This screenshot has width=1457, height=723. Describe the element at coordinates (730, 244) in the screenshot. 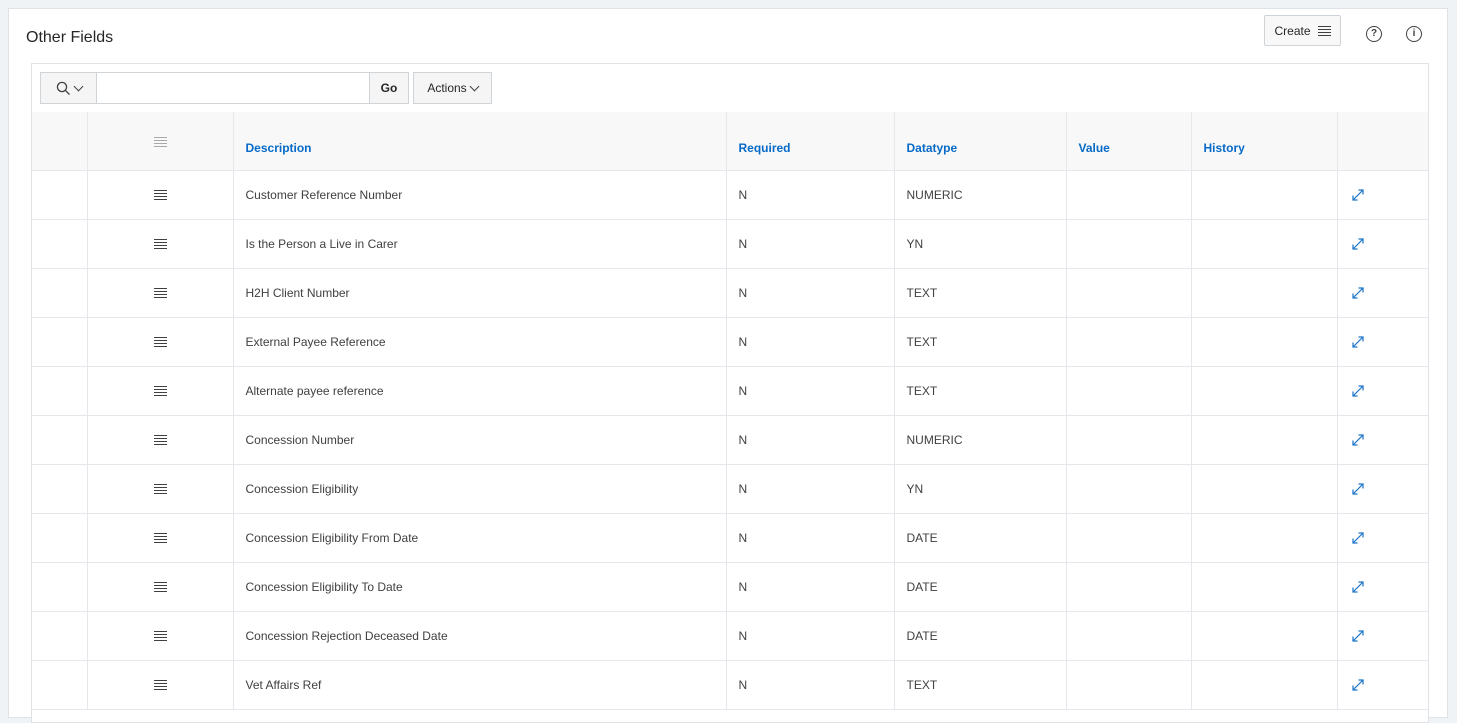

I see `table-row: Is the Person a Live in Carer N YN` at that location.